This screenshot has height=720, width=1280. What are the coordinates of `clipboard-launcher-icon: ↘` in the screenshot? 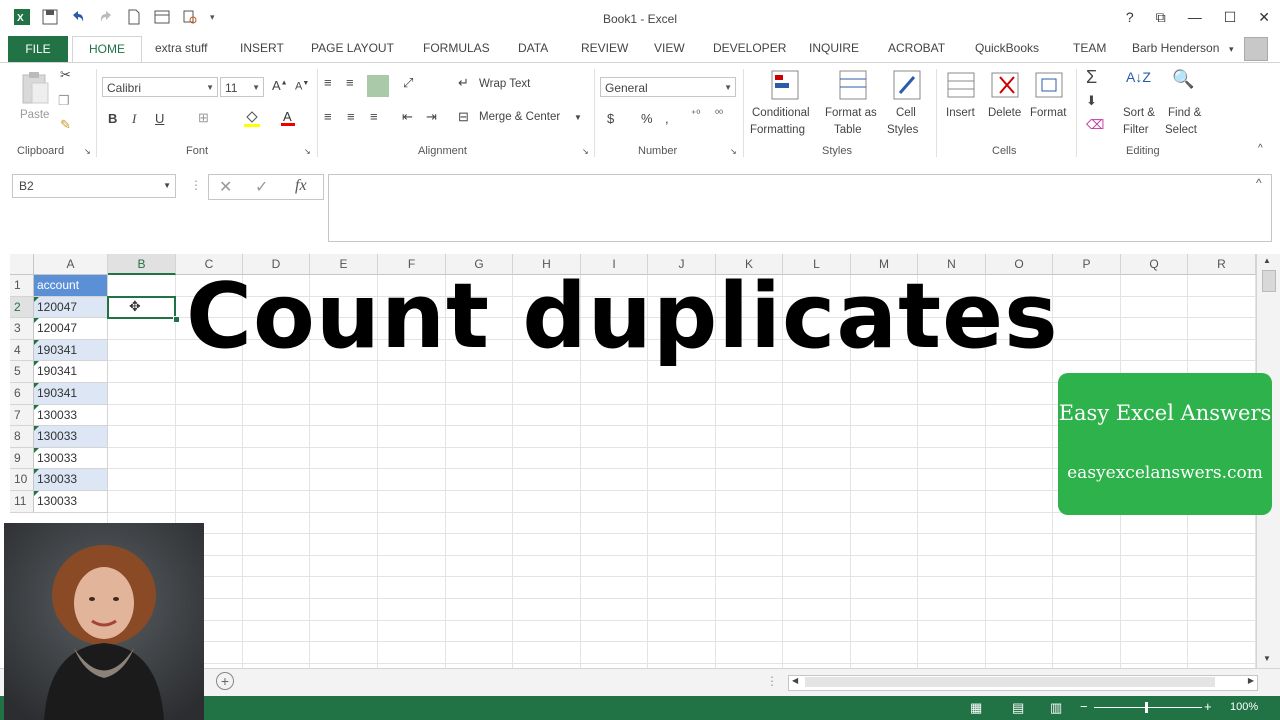 It's located at (87, 151).